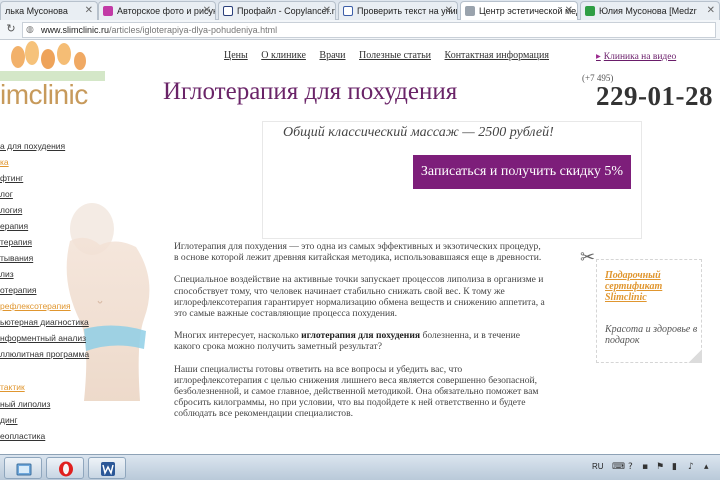  I want to click on tulips-logo-image, so click(52, 61).